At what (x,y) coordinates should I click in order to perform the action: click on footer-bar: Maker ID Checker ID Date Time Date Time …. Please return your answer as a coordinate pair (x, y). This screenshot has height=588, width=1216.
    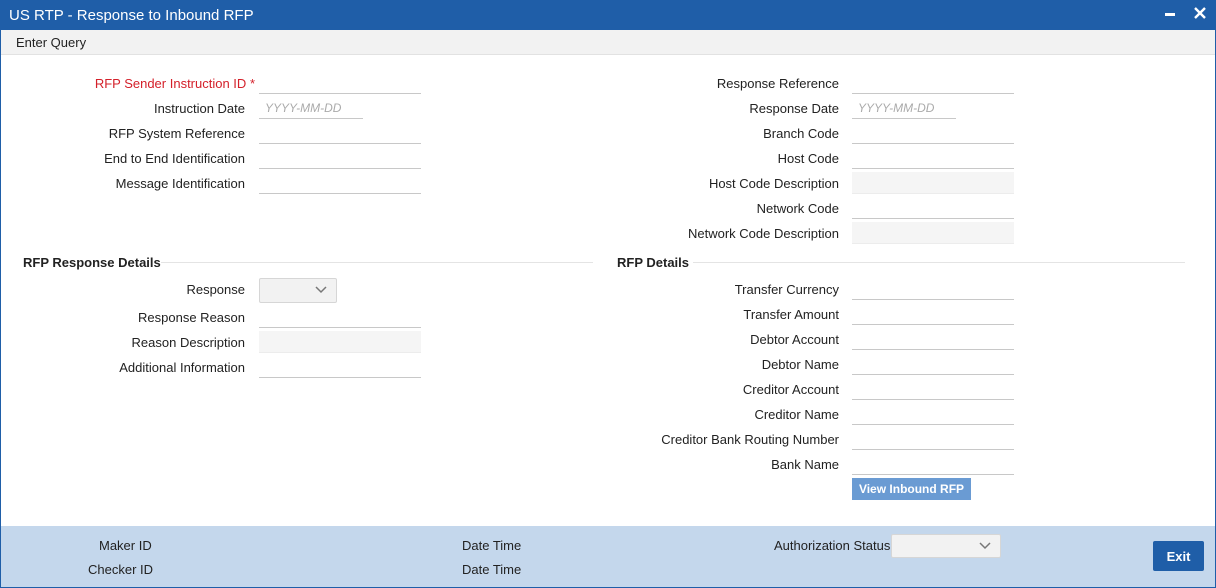
    Looking at the image, I should click on (608, 556).